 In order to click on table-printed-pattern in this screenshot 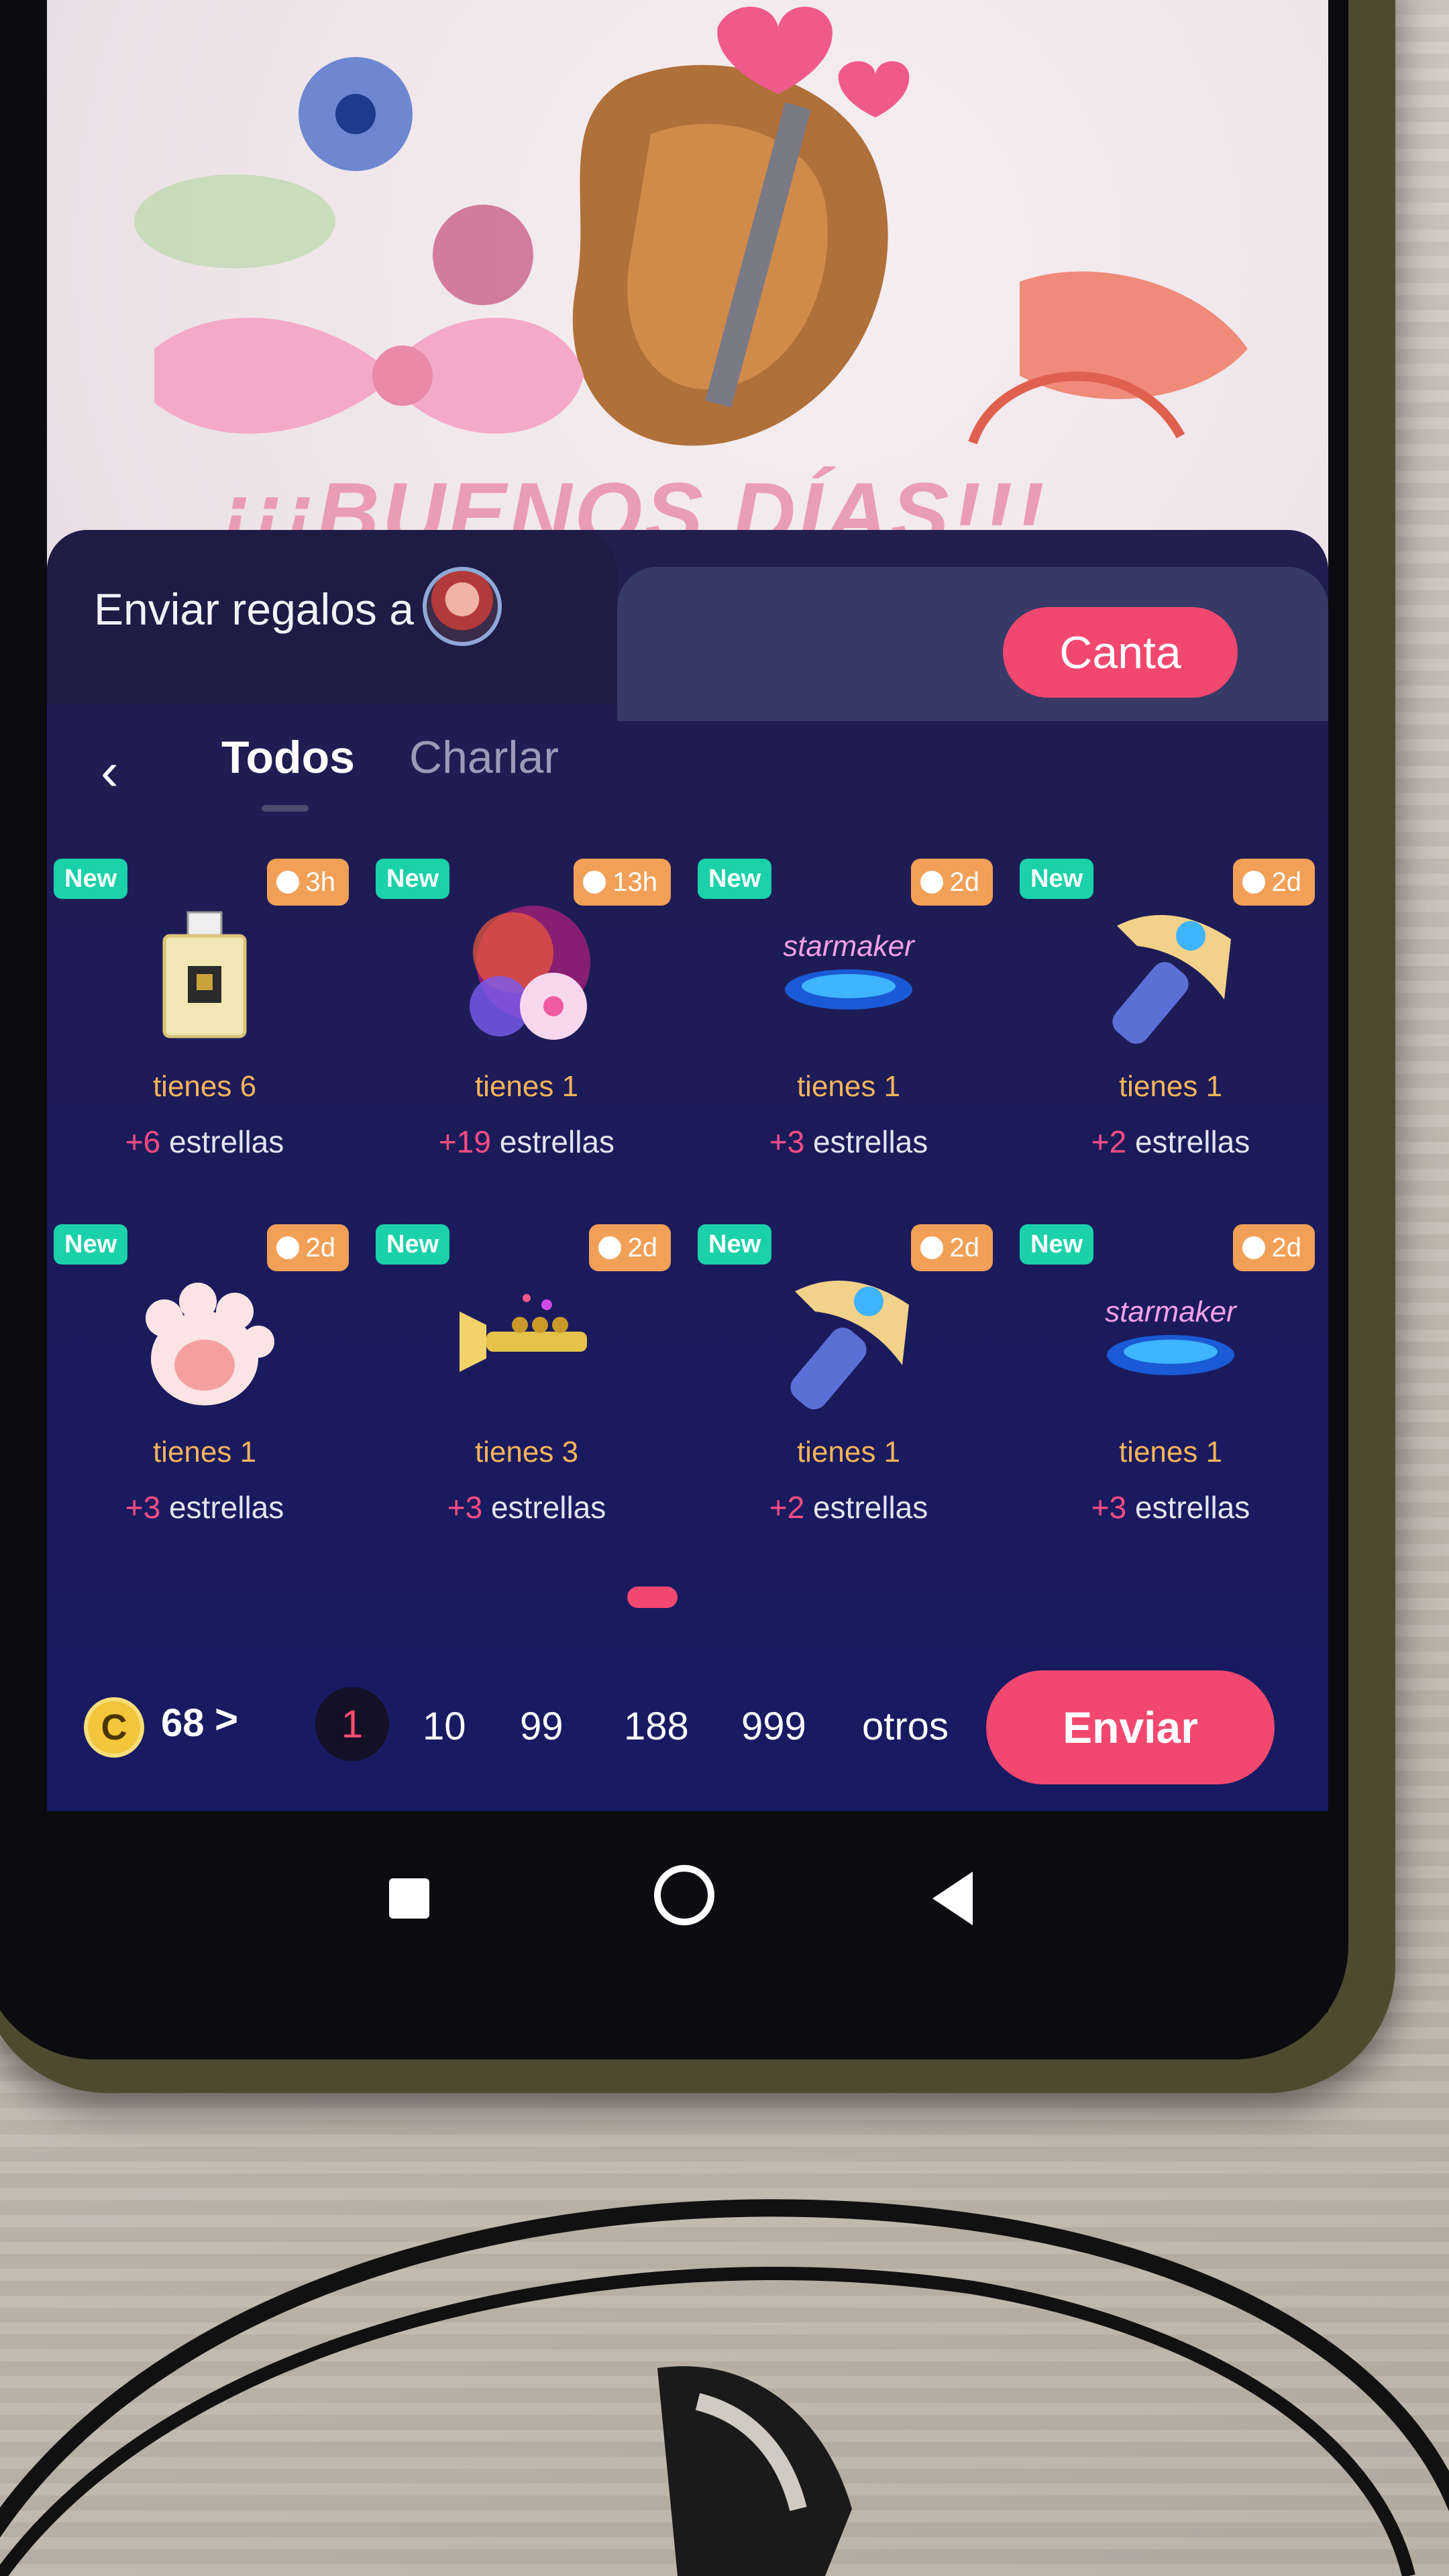, I will do `click(724, 2387)`.